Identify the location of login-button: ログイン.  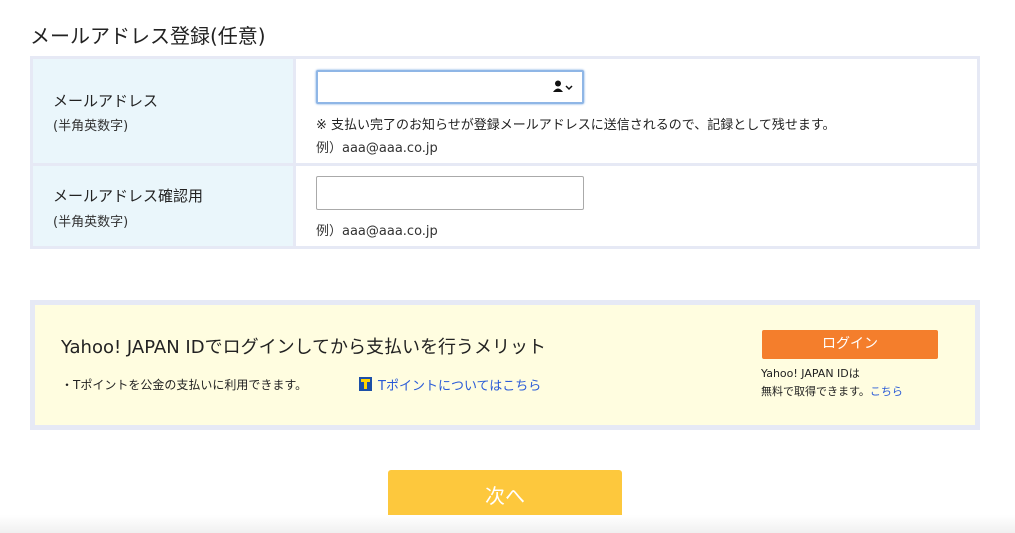
(850, 344).